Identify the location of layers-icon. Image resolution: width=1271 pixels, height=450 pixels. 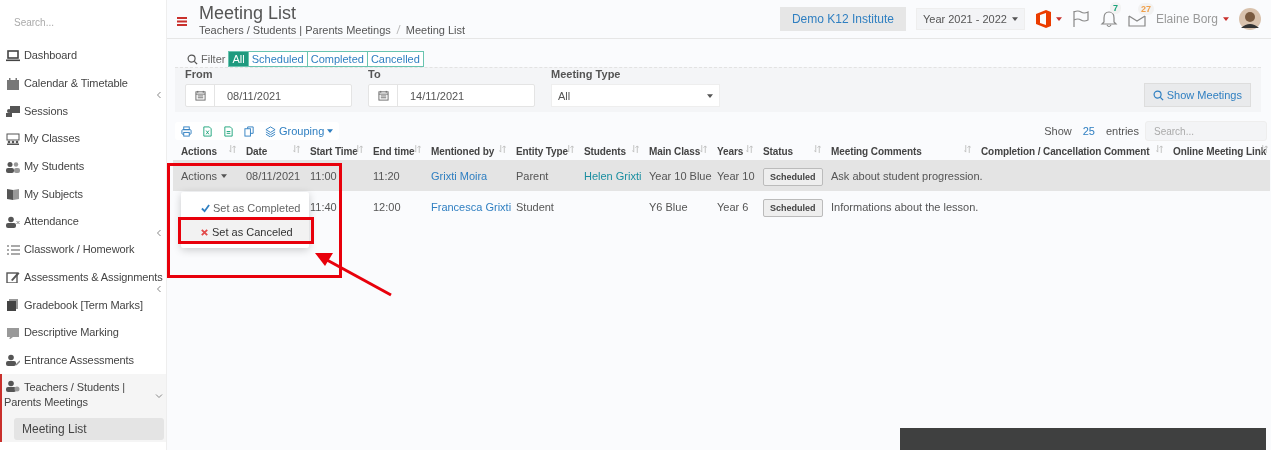
(270, 131).